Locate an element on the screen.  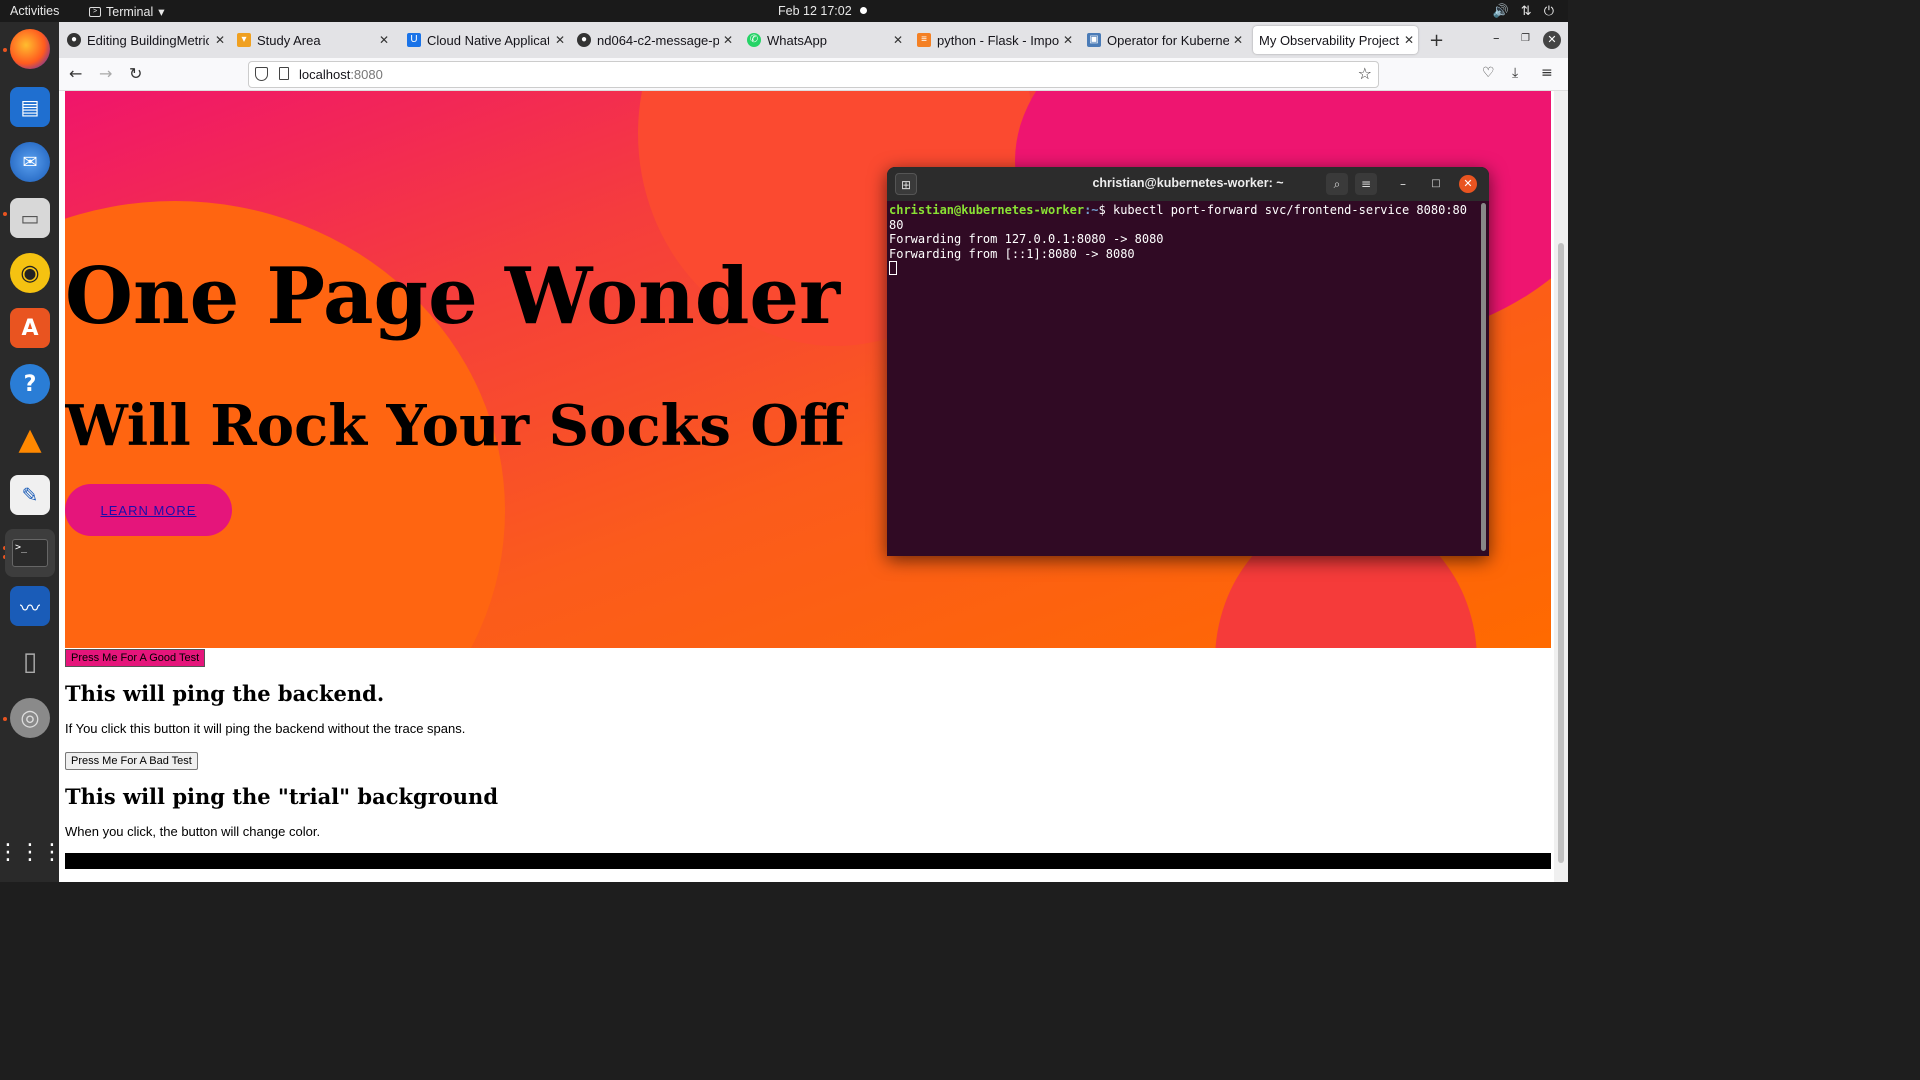
writer-icon: ▤ is located at coordinates (30, 107).